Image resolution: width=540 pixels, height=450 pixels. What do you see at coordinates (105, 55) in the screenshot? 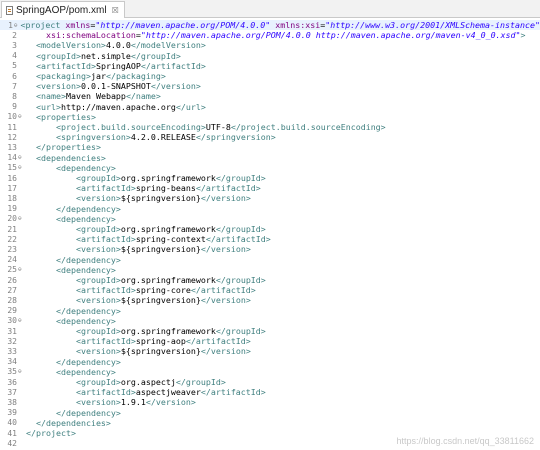
I see `code-token: net.simple` at bounding box center [105, 55].